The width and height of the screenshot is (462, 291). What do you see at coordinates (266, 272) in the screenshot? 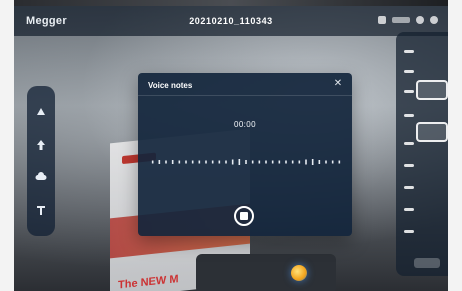
I see `background-device` at bounding box center [266, 272].